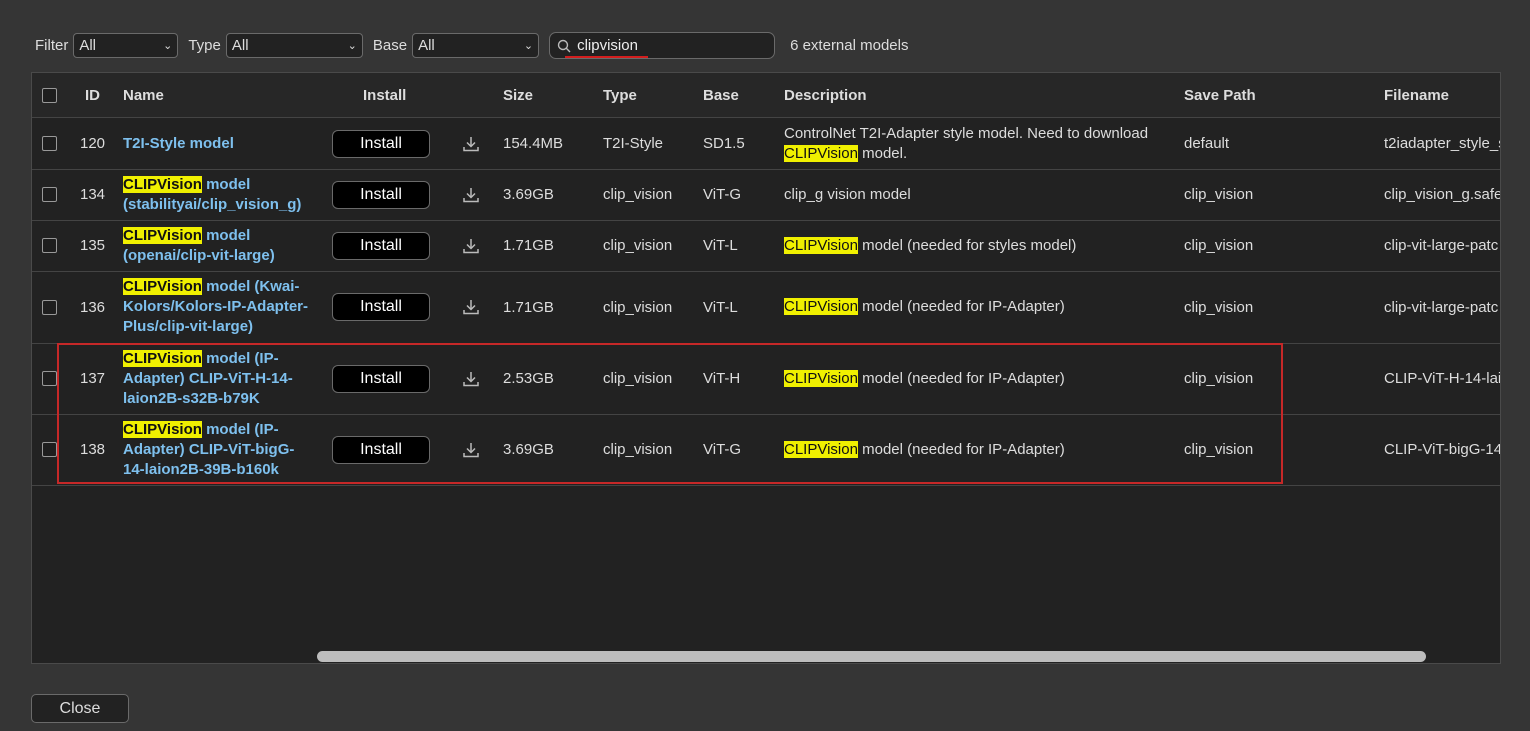 The width and height of the screenshot is (1530, 731). I want to click on header-save-path: Save Path, so click(1220, 95).